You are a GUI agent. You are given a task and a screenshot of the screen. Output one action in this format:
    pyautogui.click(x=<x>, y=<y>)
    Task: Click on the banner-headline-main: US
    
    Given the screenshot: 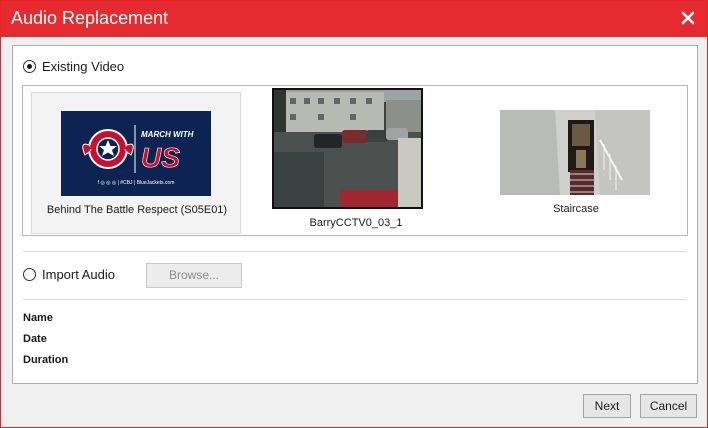 What is the action you would take?
    pyautogui.click(x=160, y=157)
    